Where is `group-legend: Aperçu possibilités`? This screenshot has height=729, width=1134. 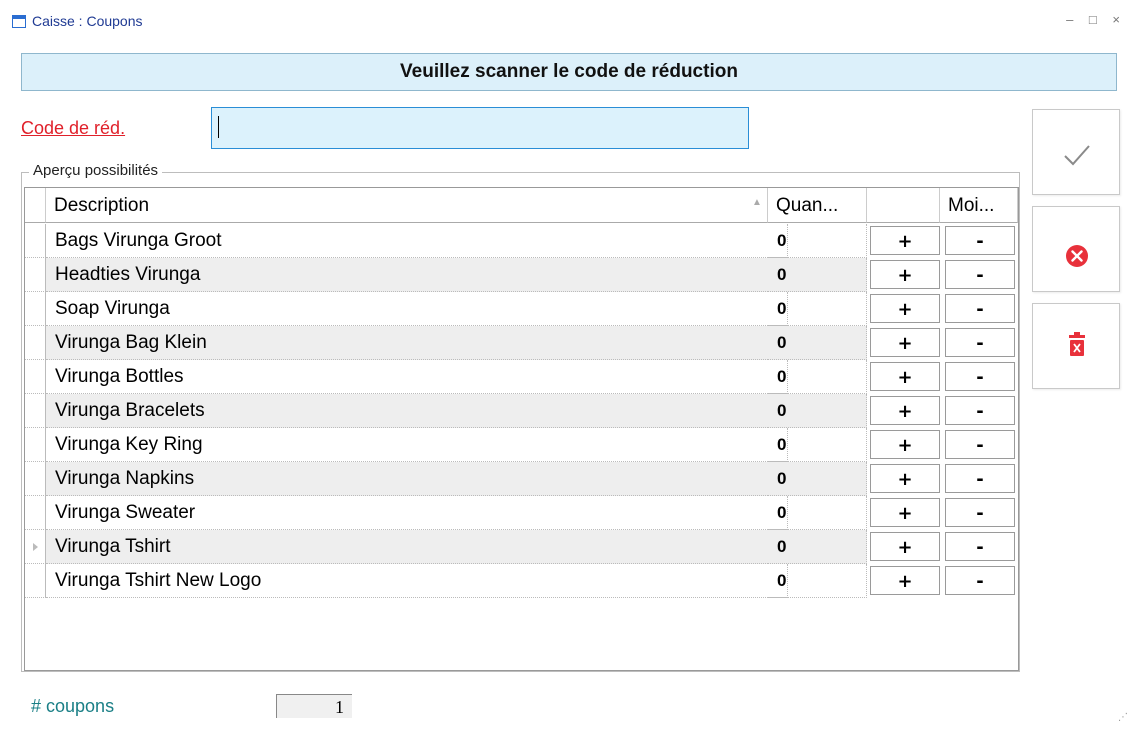 group-legend: Aperçu possibilités is located at coordinates (96, 170).